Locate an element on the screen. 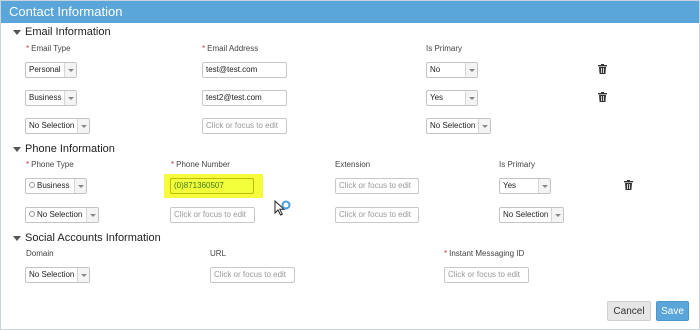 The image size is (700, 330). email-primary-label: Is Primary is located at coordinates (444, 48).